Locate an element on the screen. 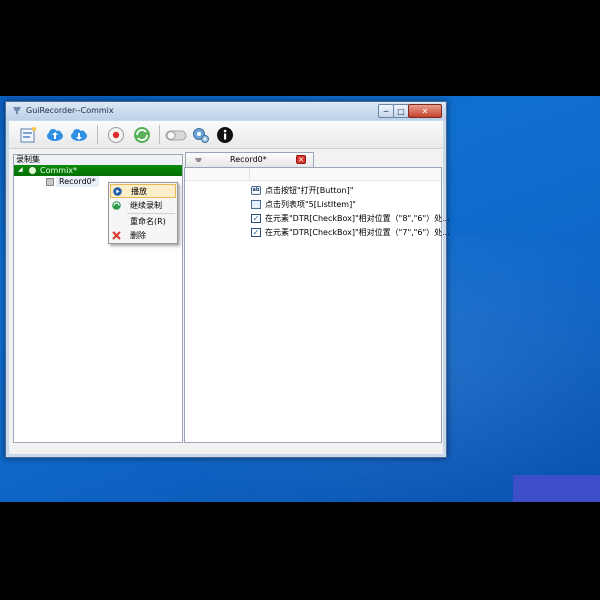 The width and height of the screenshot is (600, 600). settings-button is located at coordinates (201, 134).